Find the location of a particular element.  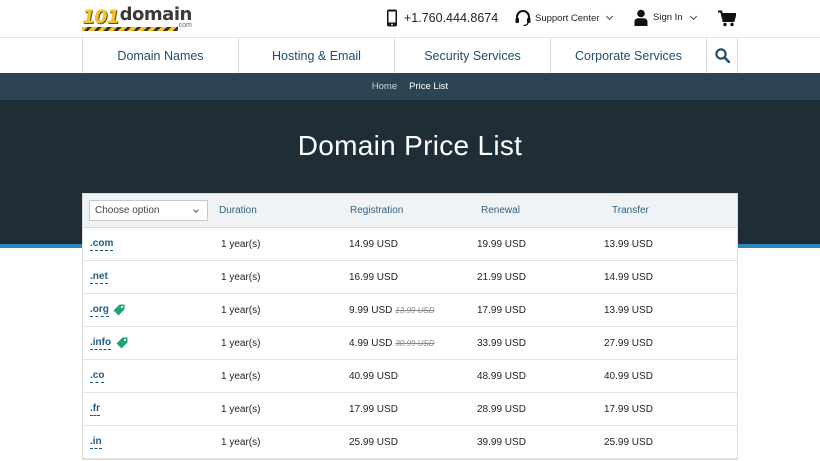

registration-price: 16.99 USD is located at coordinates (373, 277).